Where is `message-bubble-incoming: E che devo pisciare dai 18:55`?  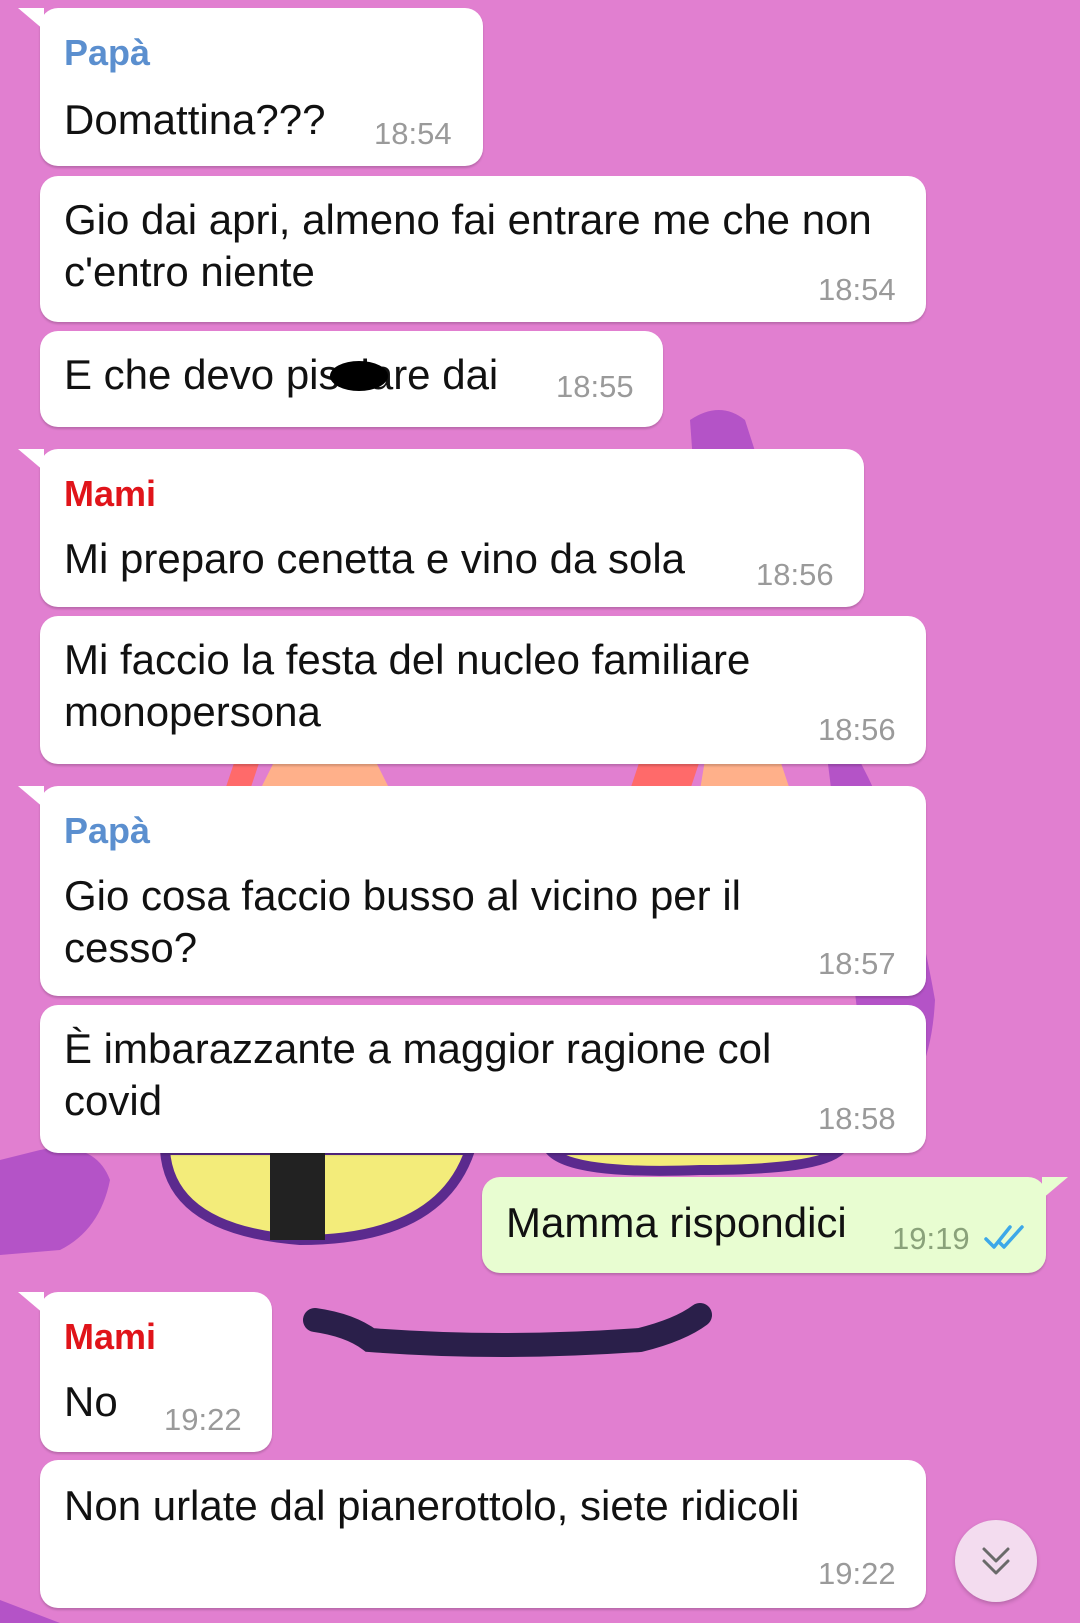
message-bubble-incoming: E che devo pisciare dai 18:55 is located at coordinates (351, 379).